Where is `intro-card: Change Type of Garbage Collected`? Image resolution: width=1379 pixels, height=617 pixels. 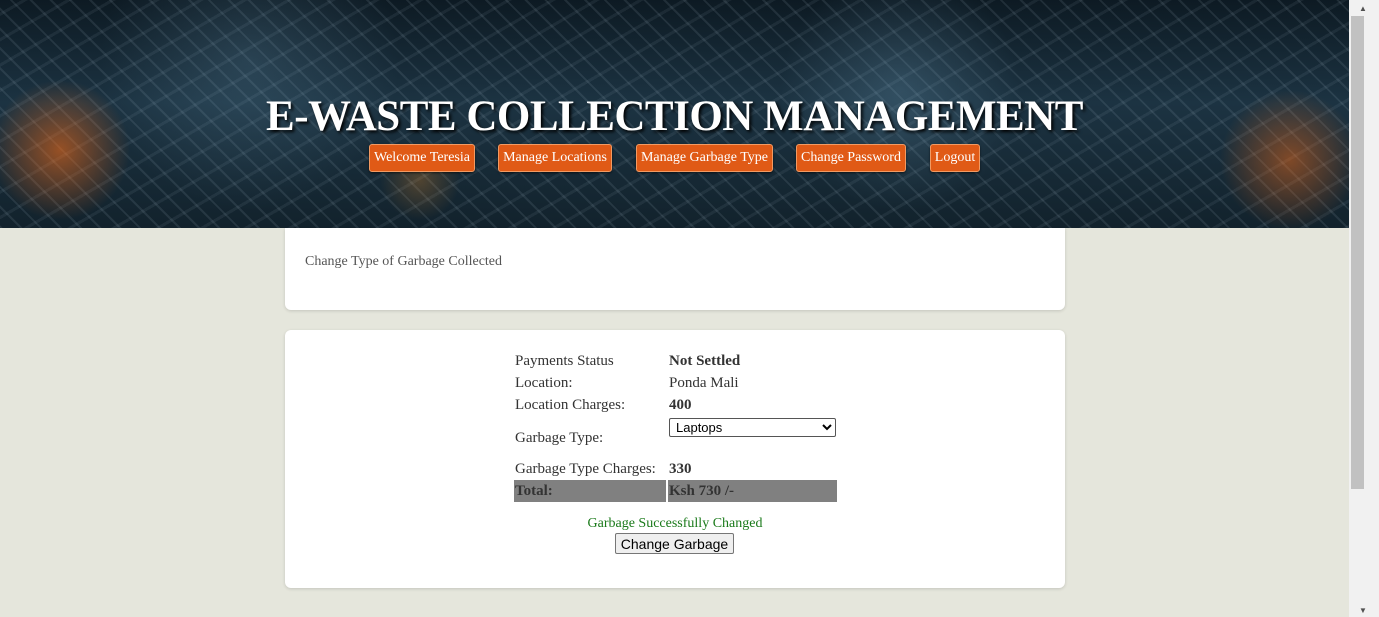 intro-card: Change Type of Garbage Collected is located at coordinates (675, 269).